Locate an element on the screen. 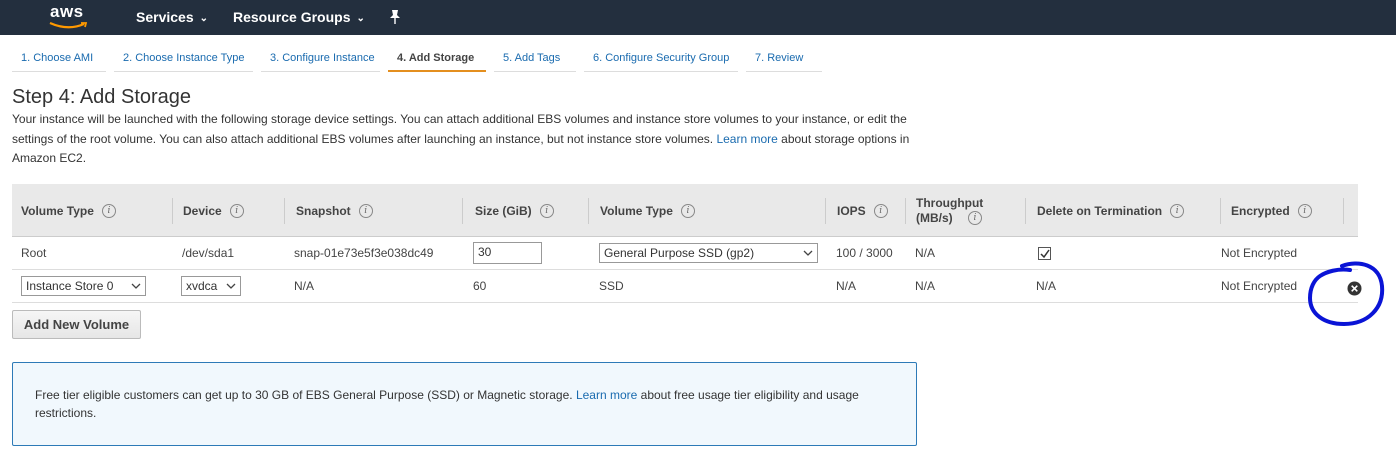 The width and height of the screenshot is (1396, 469). header-snapshot: Snapshot i is located at coordinates (379, 210).